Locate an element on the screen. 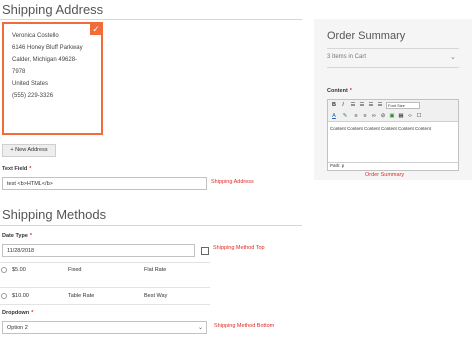 This screenshot has width=474, height=338. order-summary-divider is located at coordinates (393, 48).